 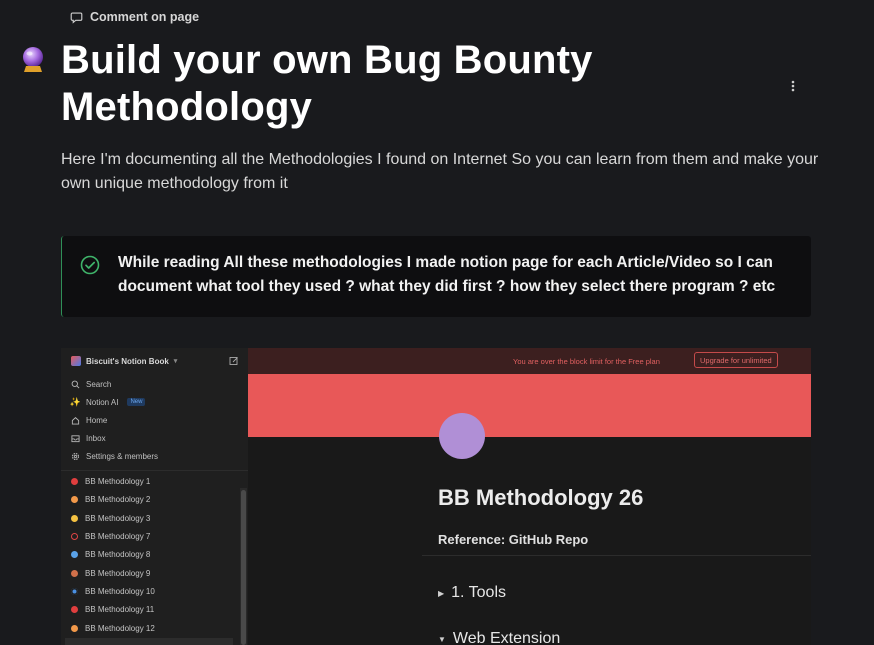 What do you see at coordinates (616, 555) in the screenshot?
I see `embed-divider` at bounding box center [616, 555].